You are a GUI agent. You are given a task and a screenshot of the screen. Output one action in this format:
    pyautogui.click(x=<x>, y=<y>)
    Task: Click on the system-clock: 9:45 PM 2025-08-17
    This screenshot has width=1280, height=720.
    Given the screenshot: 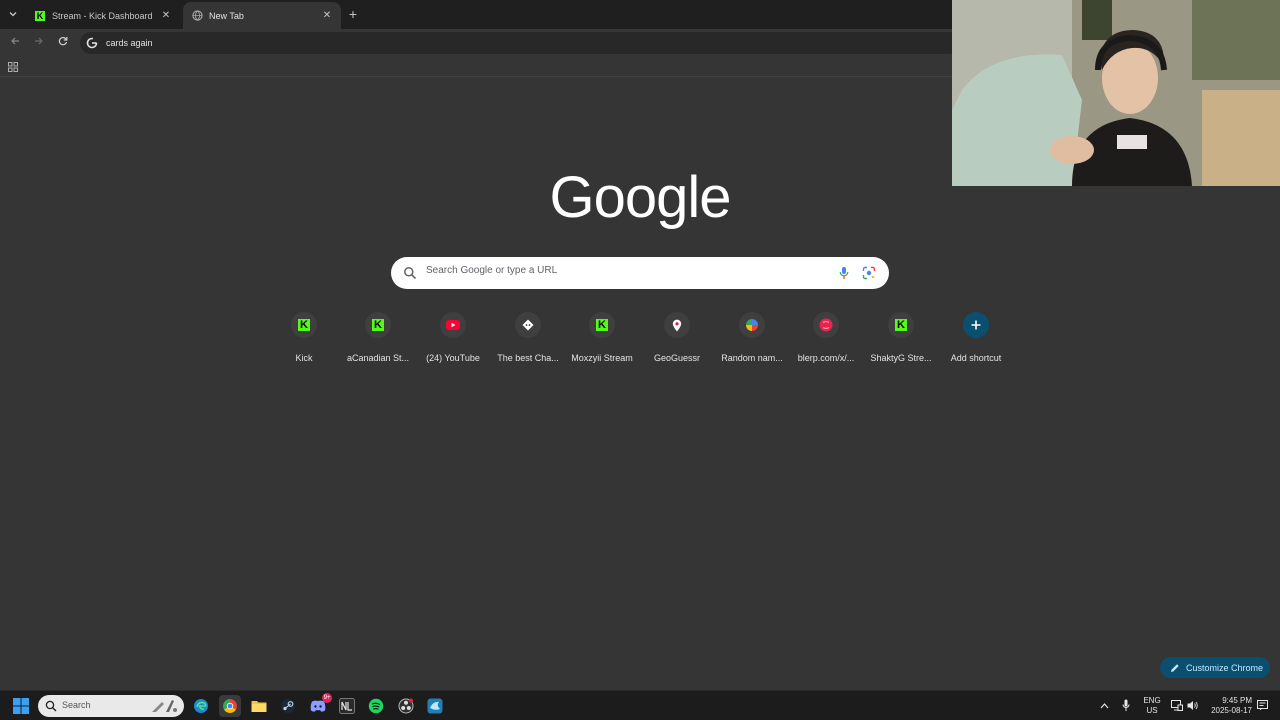 What is the action you would take?
    pyautogui.click(x=1229, y=706)
    